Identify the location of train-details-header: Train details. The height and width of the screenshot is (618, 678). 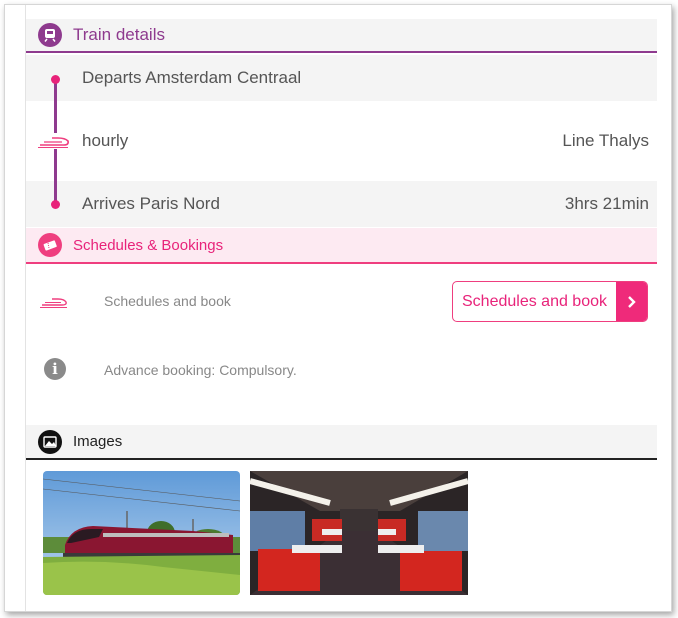
(341, 36).